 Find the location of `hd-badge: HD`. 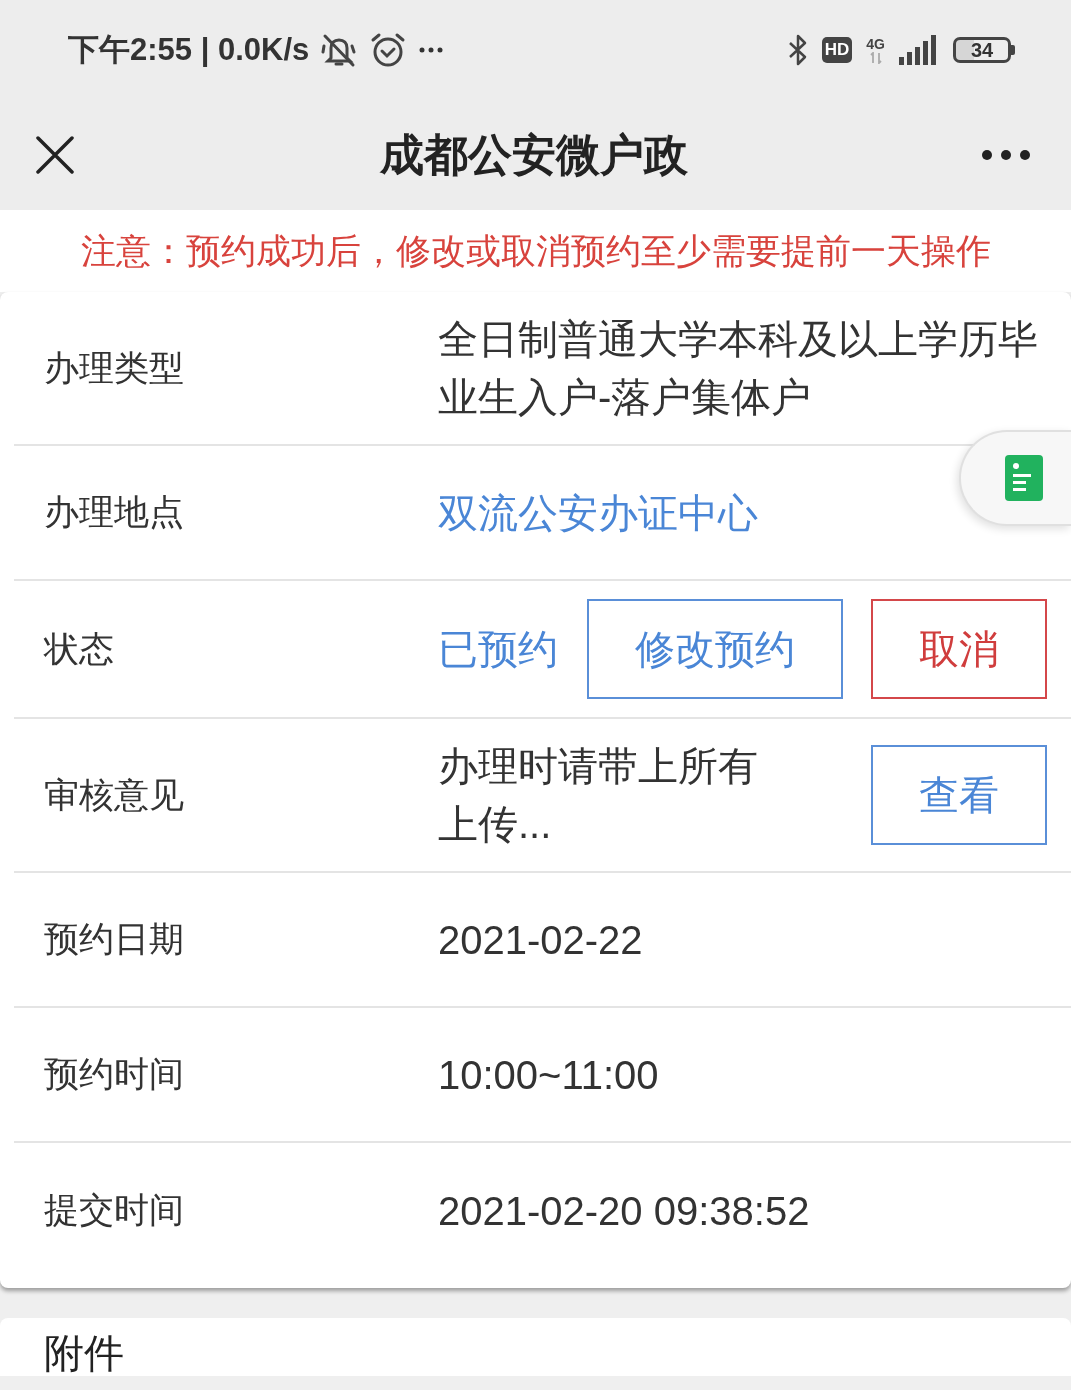

hd-badge: HD is located at coordinates (837, 50).